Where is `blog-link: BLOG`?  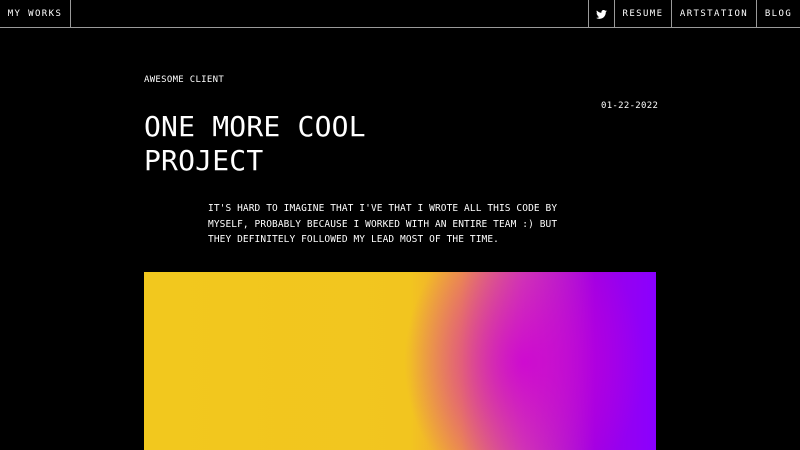 blog-link: BLOG is located at coordinates (778, 14).